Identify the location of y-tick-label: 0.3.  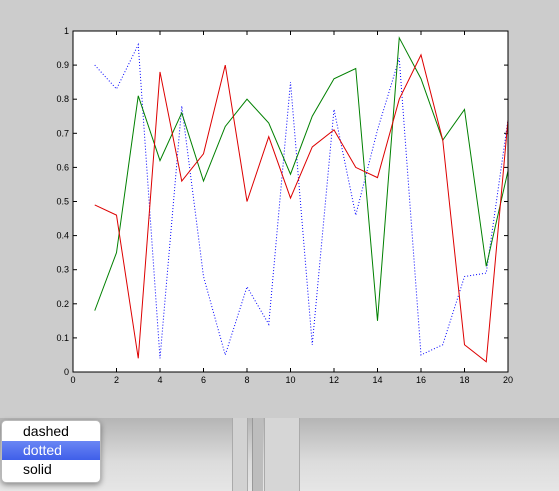
(62, 270).